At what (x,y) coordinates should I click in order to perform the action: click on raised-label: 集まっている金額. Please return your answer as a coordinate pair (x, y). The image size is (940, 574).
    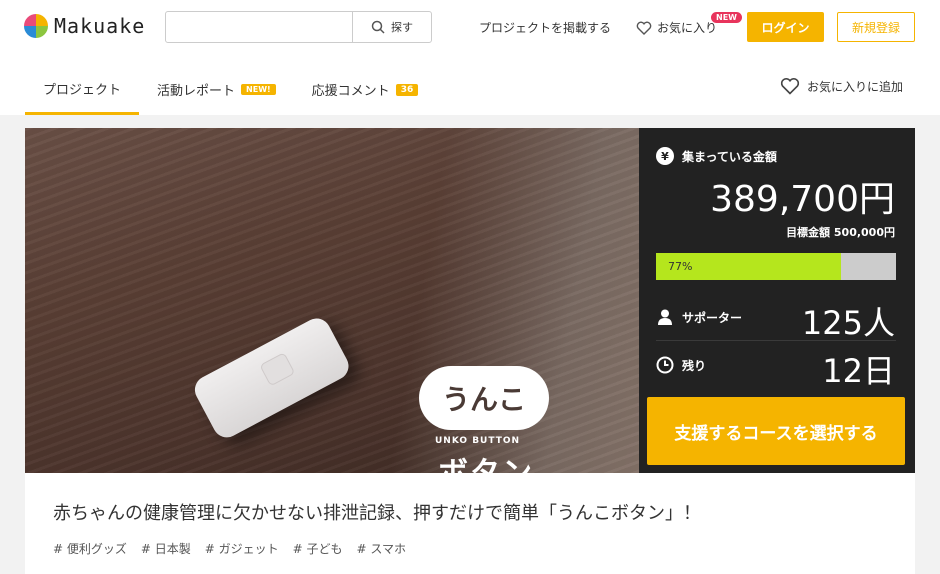
    Looking at the image, I should click on (729, 156).